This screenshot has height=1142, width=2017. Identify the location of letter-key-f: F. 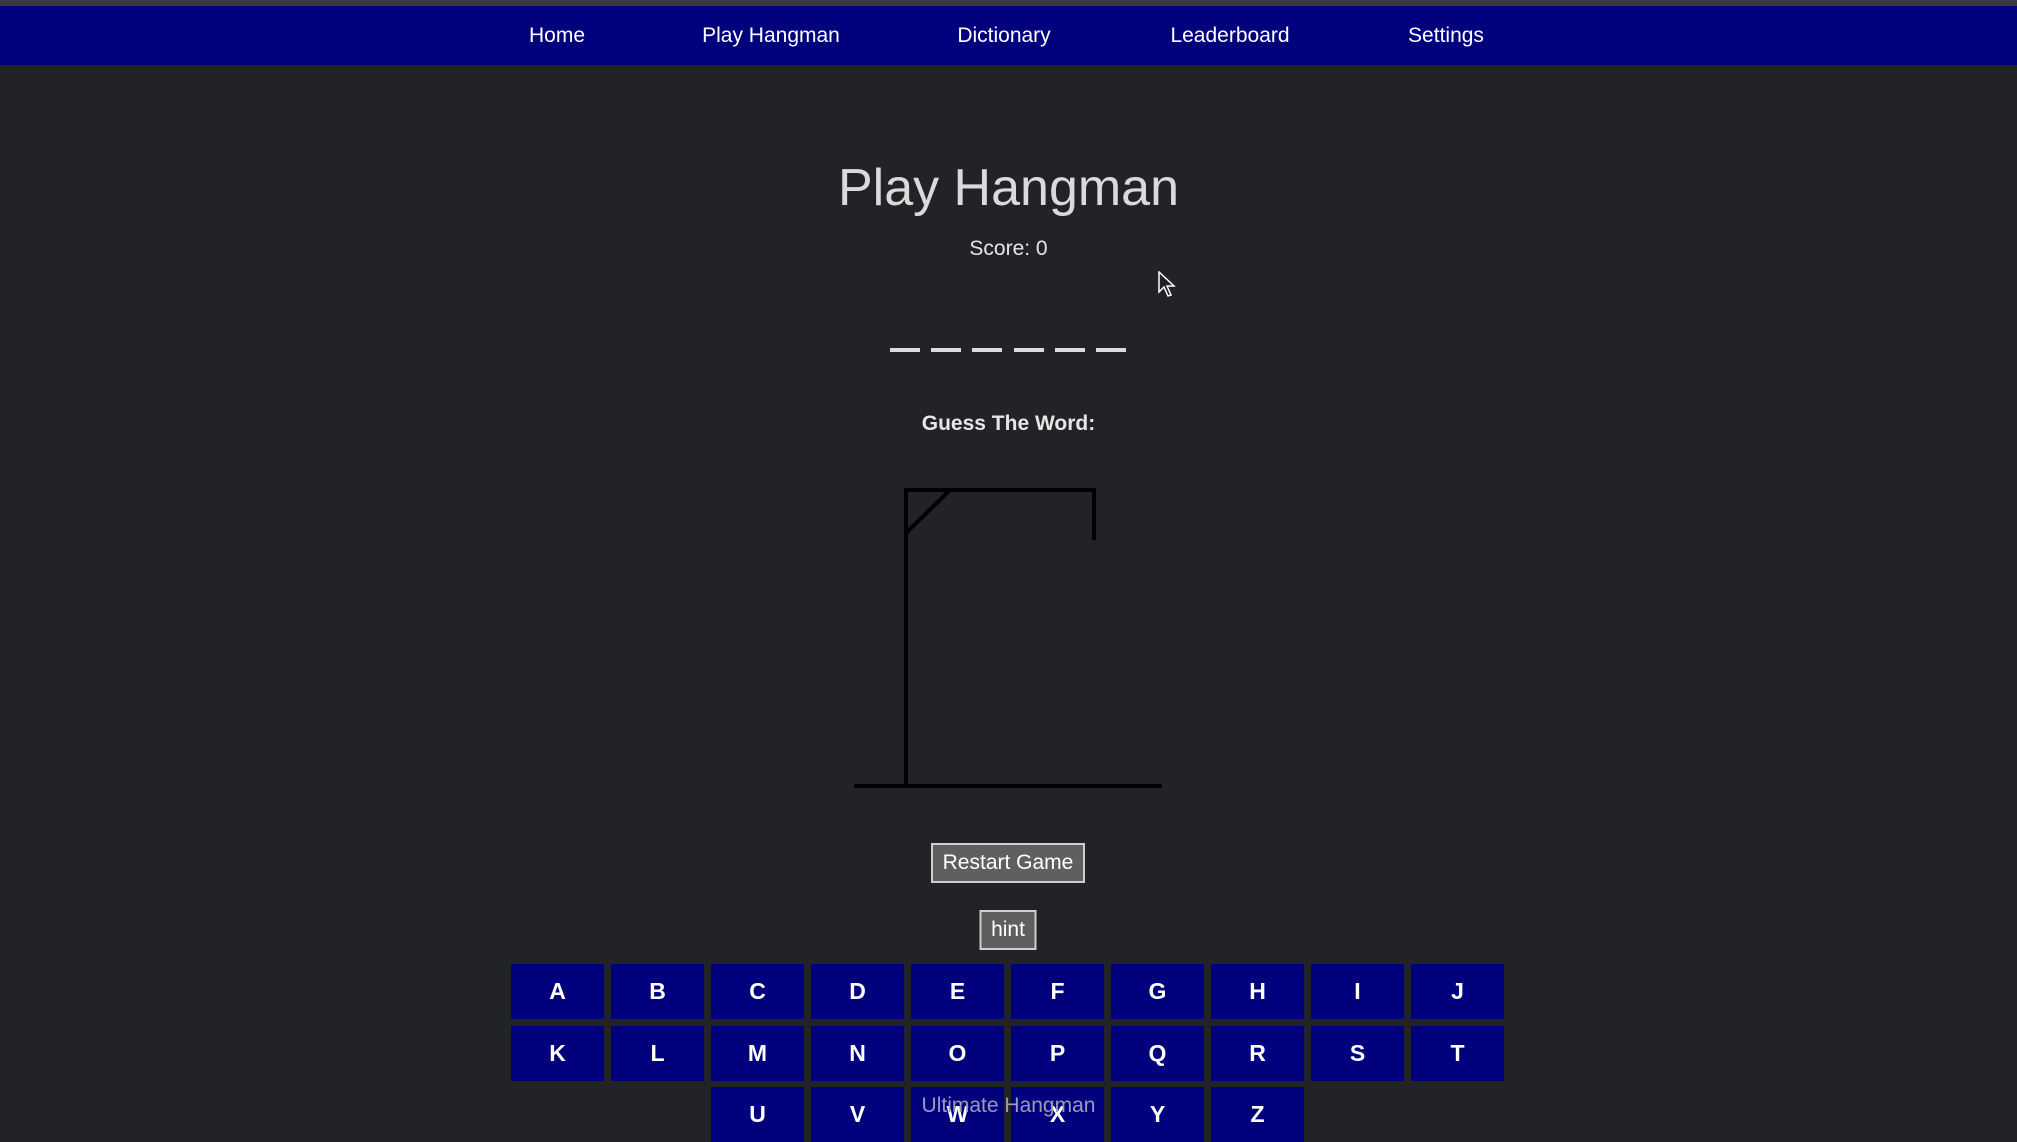
(1057, 991).